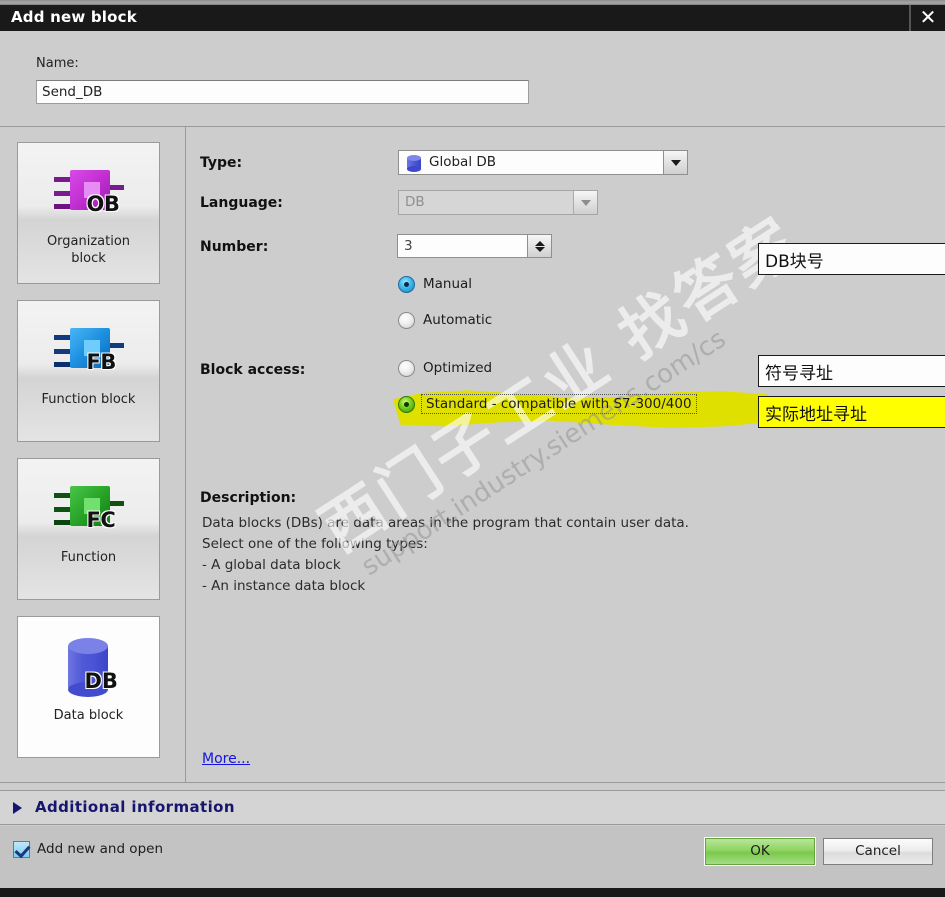 The height and width of the screenshot is (897, 945). What do you see at coordinates (851, 412) in the screenshot?
I see `annotation-absolute-addressing: 实际地址寻址` at bounding box center [851, 412].